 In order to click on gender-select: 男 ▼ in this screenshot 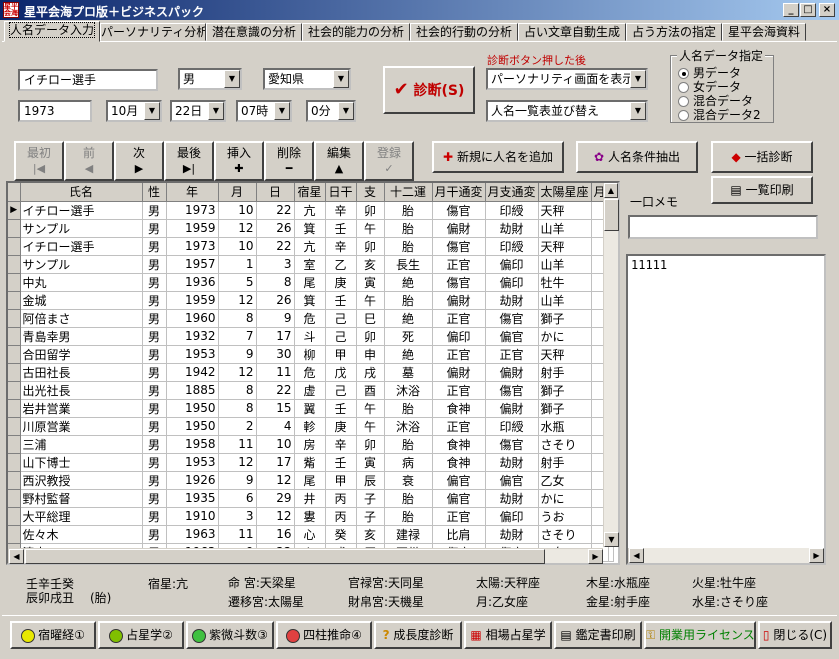, I will do `click(210, 79)`.